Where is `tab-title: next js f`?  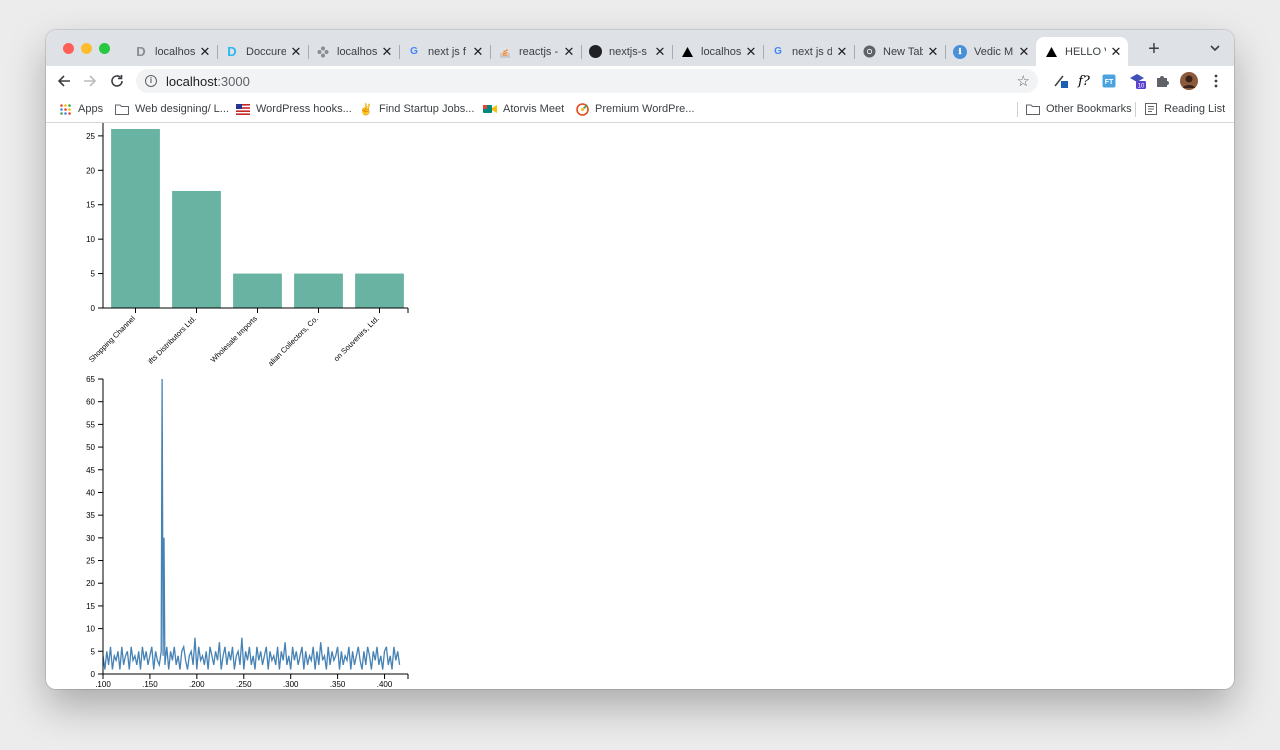 tab-title: next js f is located at coordinates (447, 51).